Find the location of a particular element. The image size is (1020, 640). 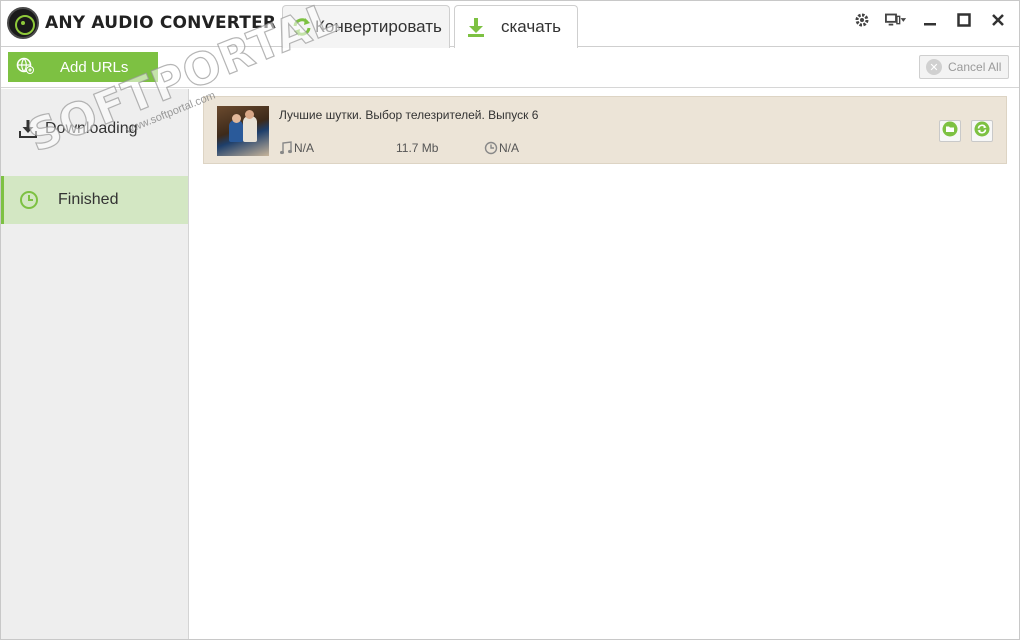

add-urls-button: Add URLs is located at coordinates (83, 67).